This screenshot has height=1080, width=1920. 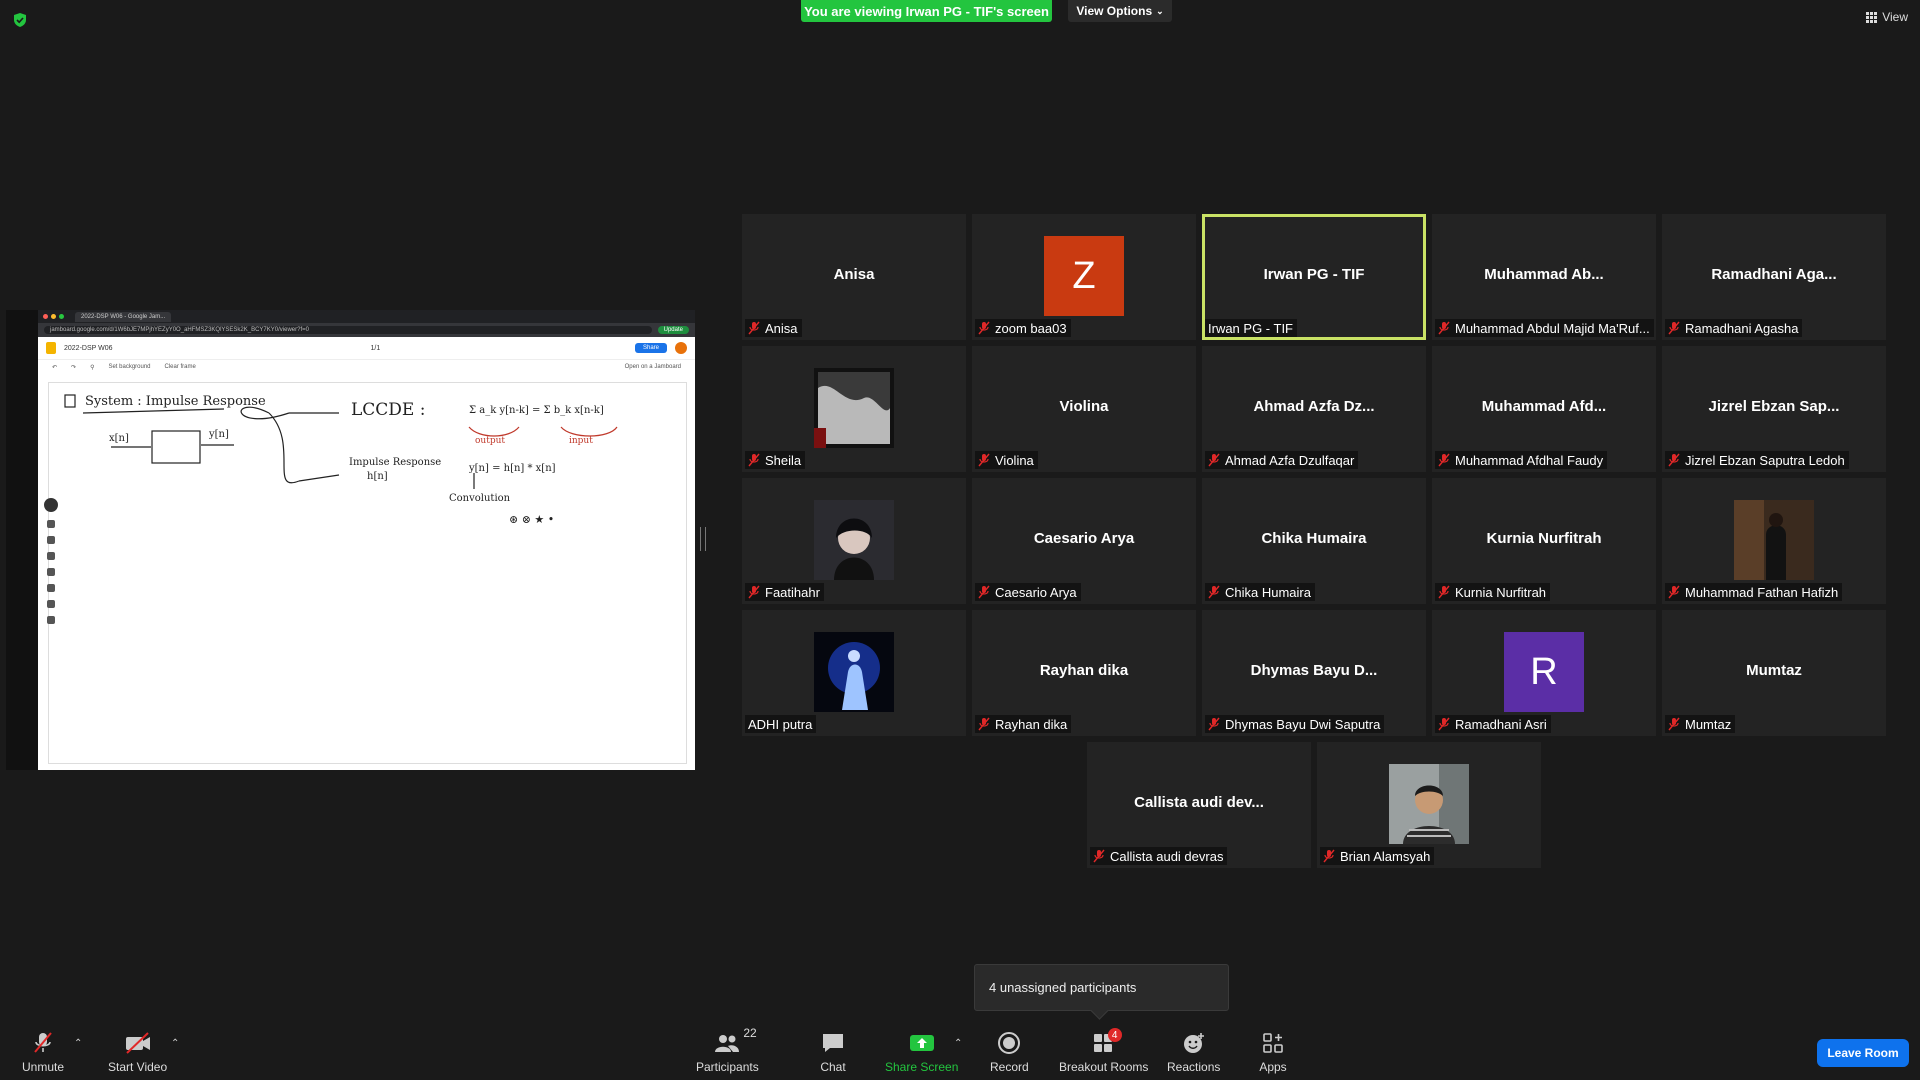 I want to click on participant-name: Chika Humaira, so click(x=1268, y=592).